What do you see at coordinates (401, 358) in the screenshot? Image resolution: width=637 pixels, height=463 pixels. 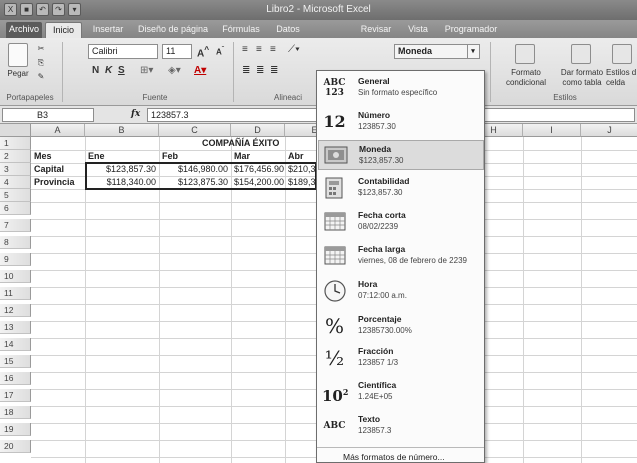 I see `format-option-fraction: ½ Fracción 123857 1/3` at bounding box center [401, 358].